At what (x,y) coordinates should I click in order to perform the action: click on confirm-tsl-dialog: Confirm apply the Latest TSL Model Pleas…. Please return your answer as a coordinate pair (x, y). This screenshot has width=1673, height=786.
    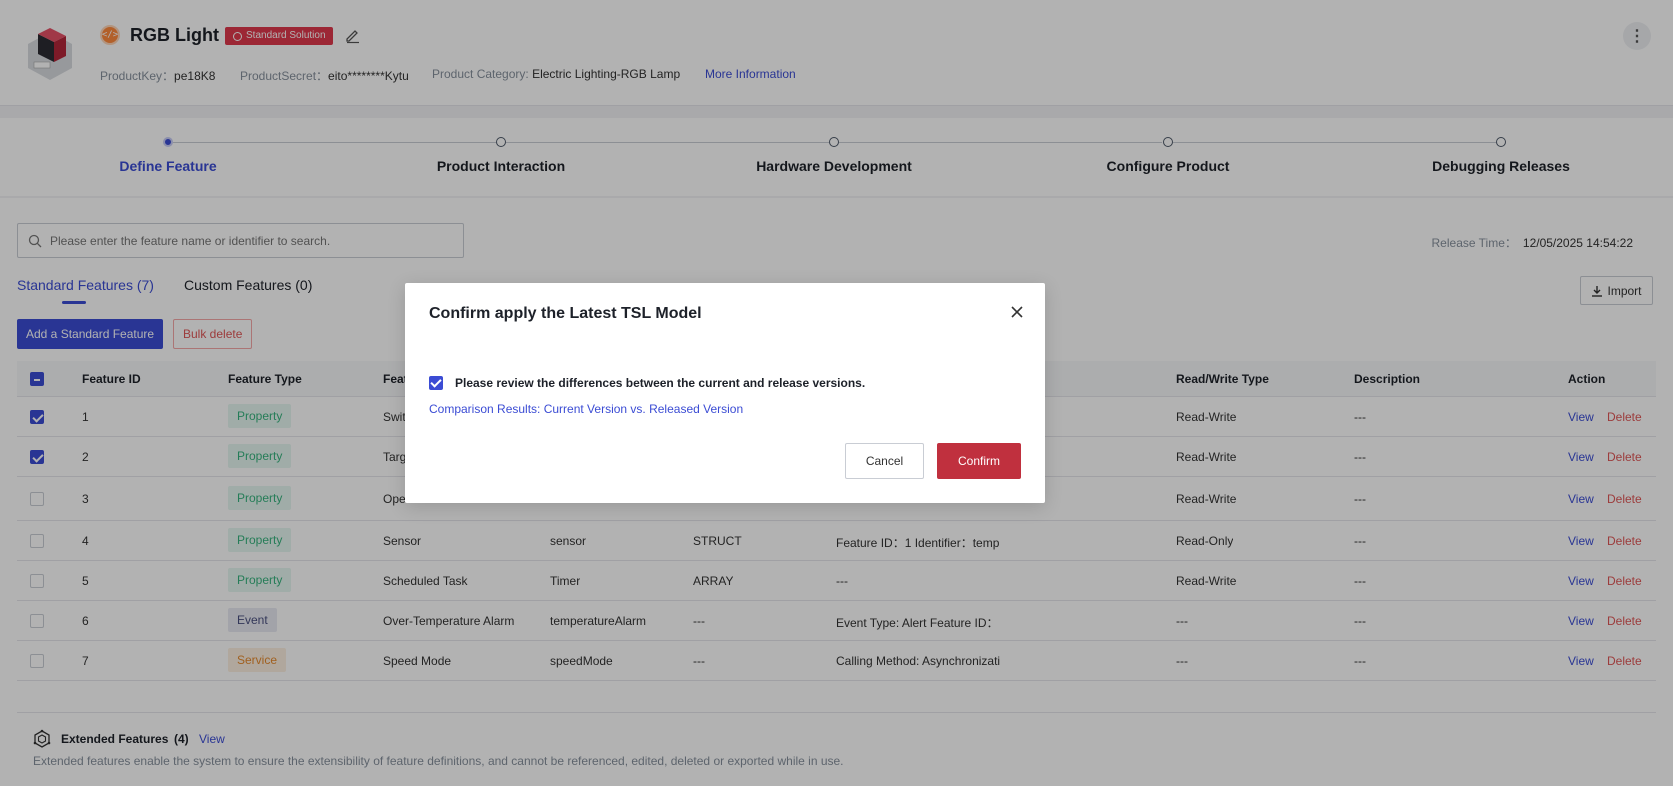
    Looking at the image, I should click on (725, 393).